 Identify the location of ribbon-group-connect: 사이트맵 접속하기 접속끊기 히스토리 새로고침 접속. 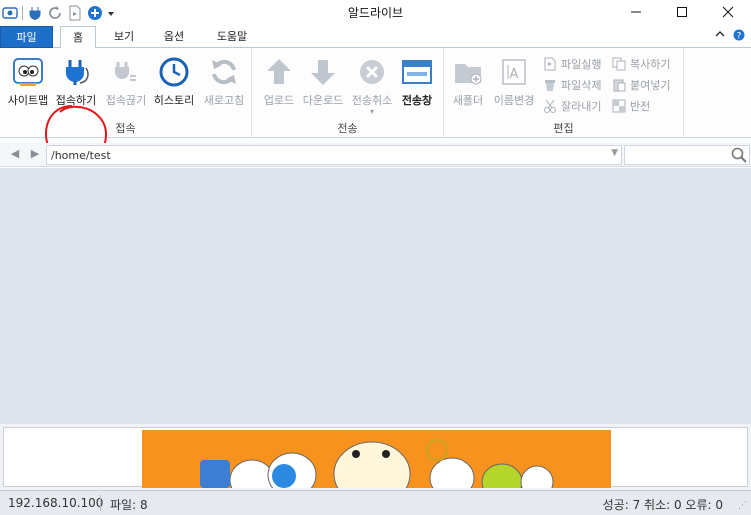
(126, 93).